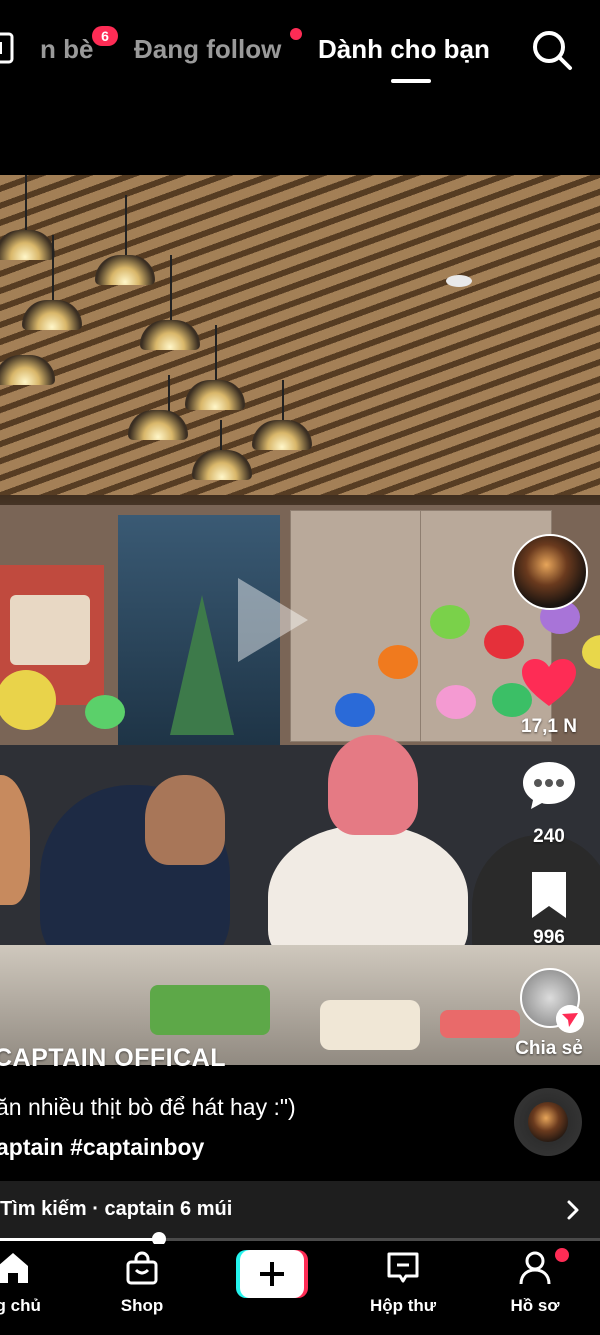 This screenshot has width=600, height=1335. I want to click on shopping-bag-icon, so click(142, 1268).